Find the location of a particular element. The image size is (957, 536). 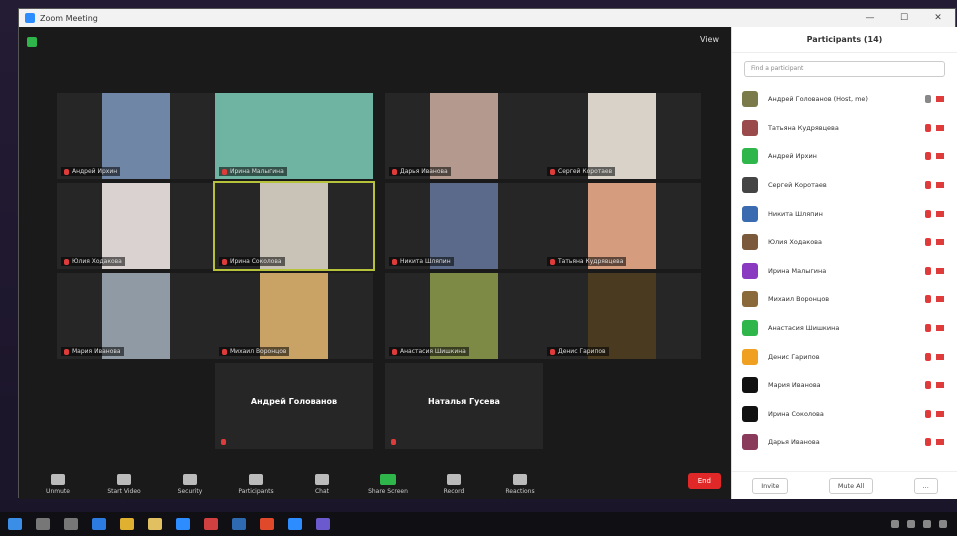

share-screen-button: Share Screen is located at coordinates (388, 484).